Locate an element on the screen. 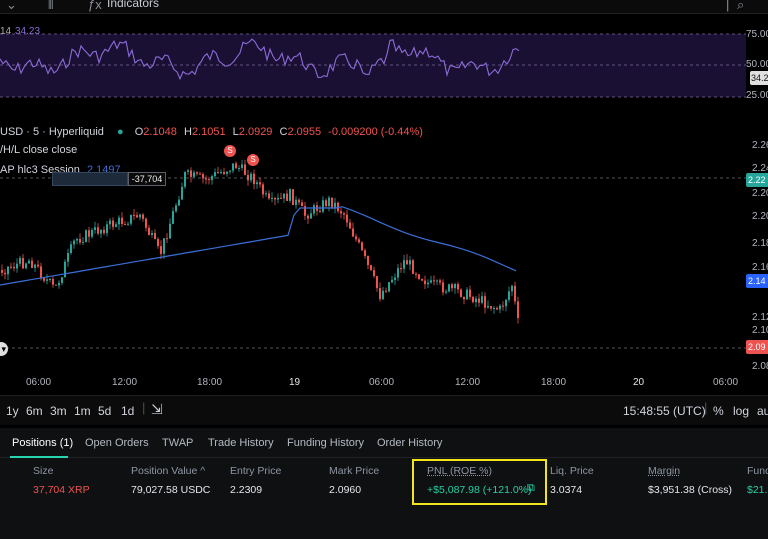 Image resolution: width=768 pixels, height=539 pixels. dropdown-chevron-icon: ⌄ is located at coordinates (11, 6).